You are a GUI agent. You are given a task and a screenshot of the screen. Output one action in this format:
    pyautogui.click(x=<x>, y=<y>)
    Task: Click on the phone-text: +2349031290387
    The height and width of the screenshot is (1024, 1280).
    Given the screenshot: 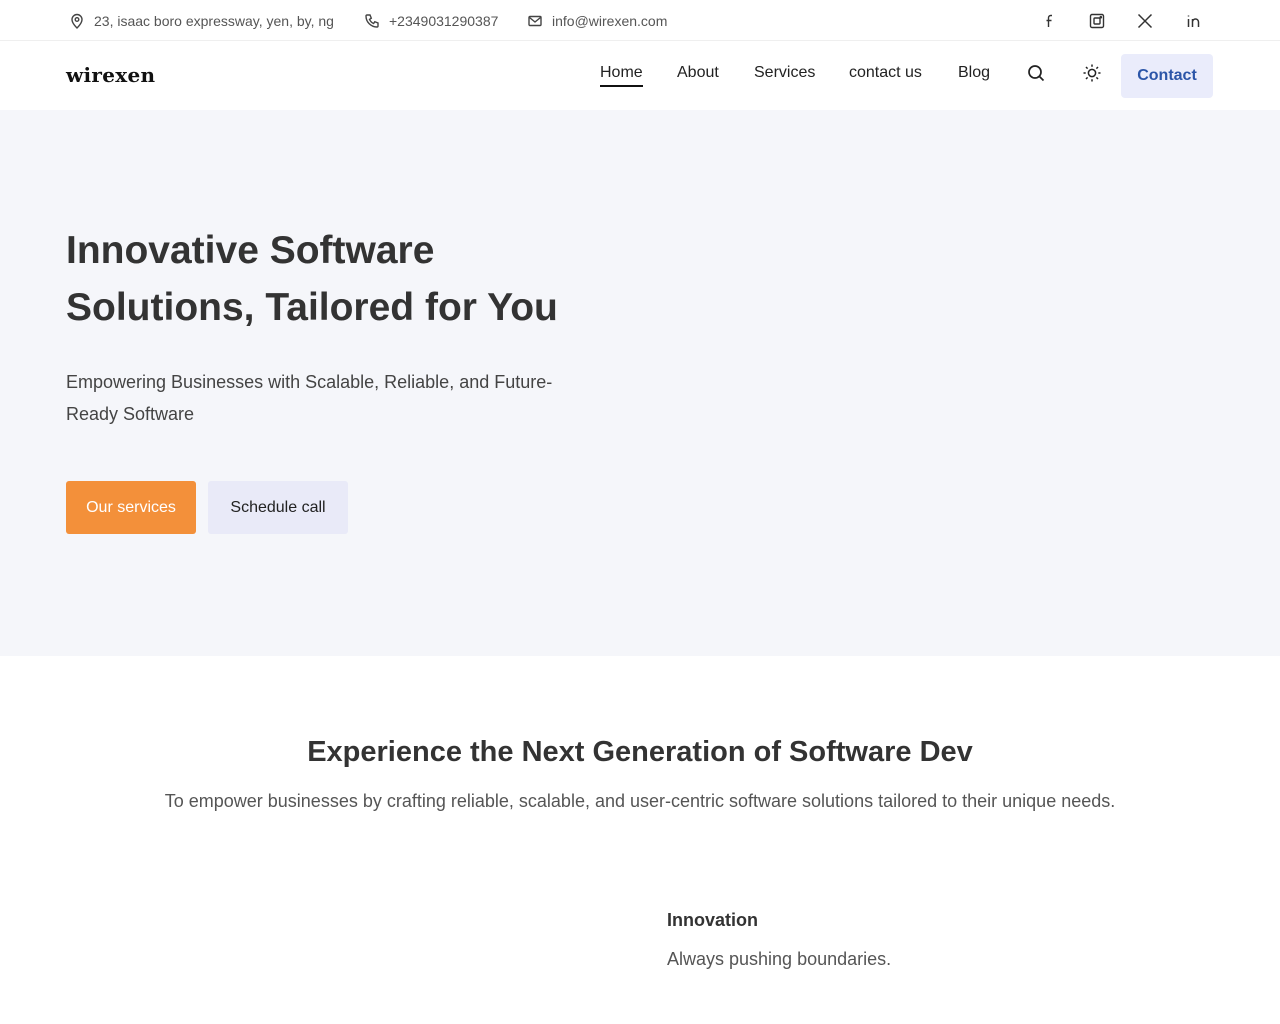 What is the action you would take?
    pyautogui.click(x=443, y=21)
    